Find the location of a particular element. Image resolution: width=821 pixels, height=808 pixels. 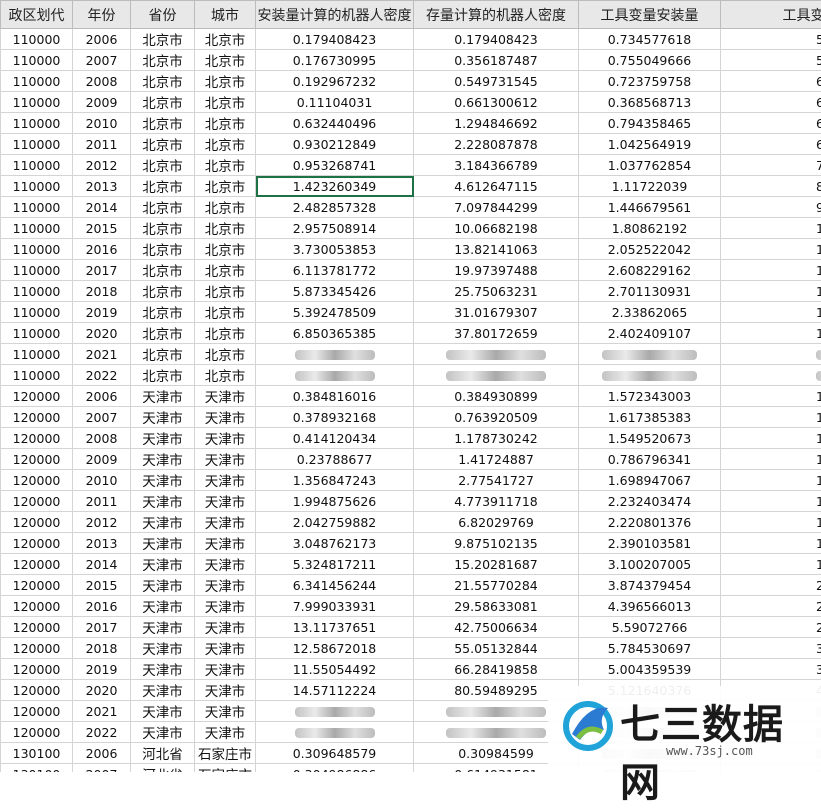

table-cell: 37.80172659 is located at coordinates (496, 333).